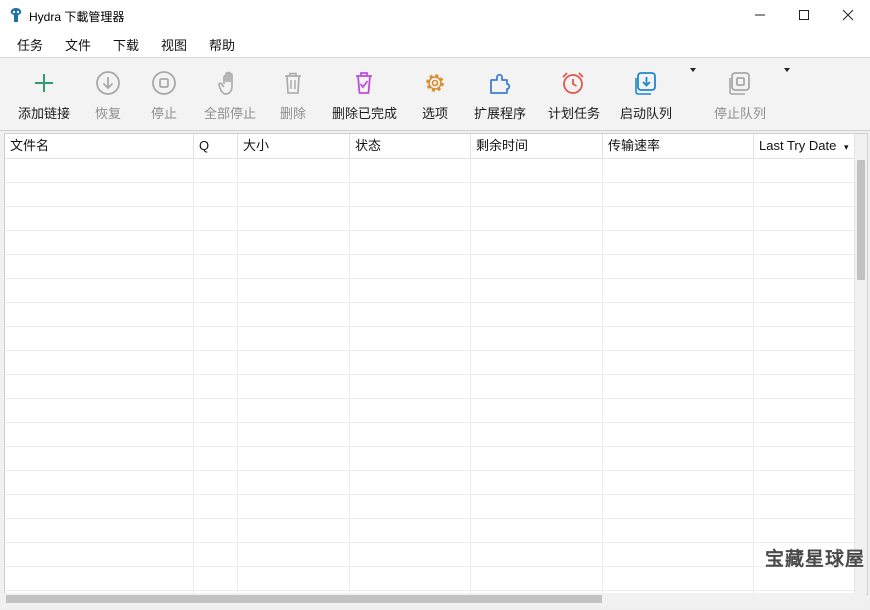 This screenshot has height=610, width=870. I want to click on download-circle-icon, so click(108, 83).